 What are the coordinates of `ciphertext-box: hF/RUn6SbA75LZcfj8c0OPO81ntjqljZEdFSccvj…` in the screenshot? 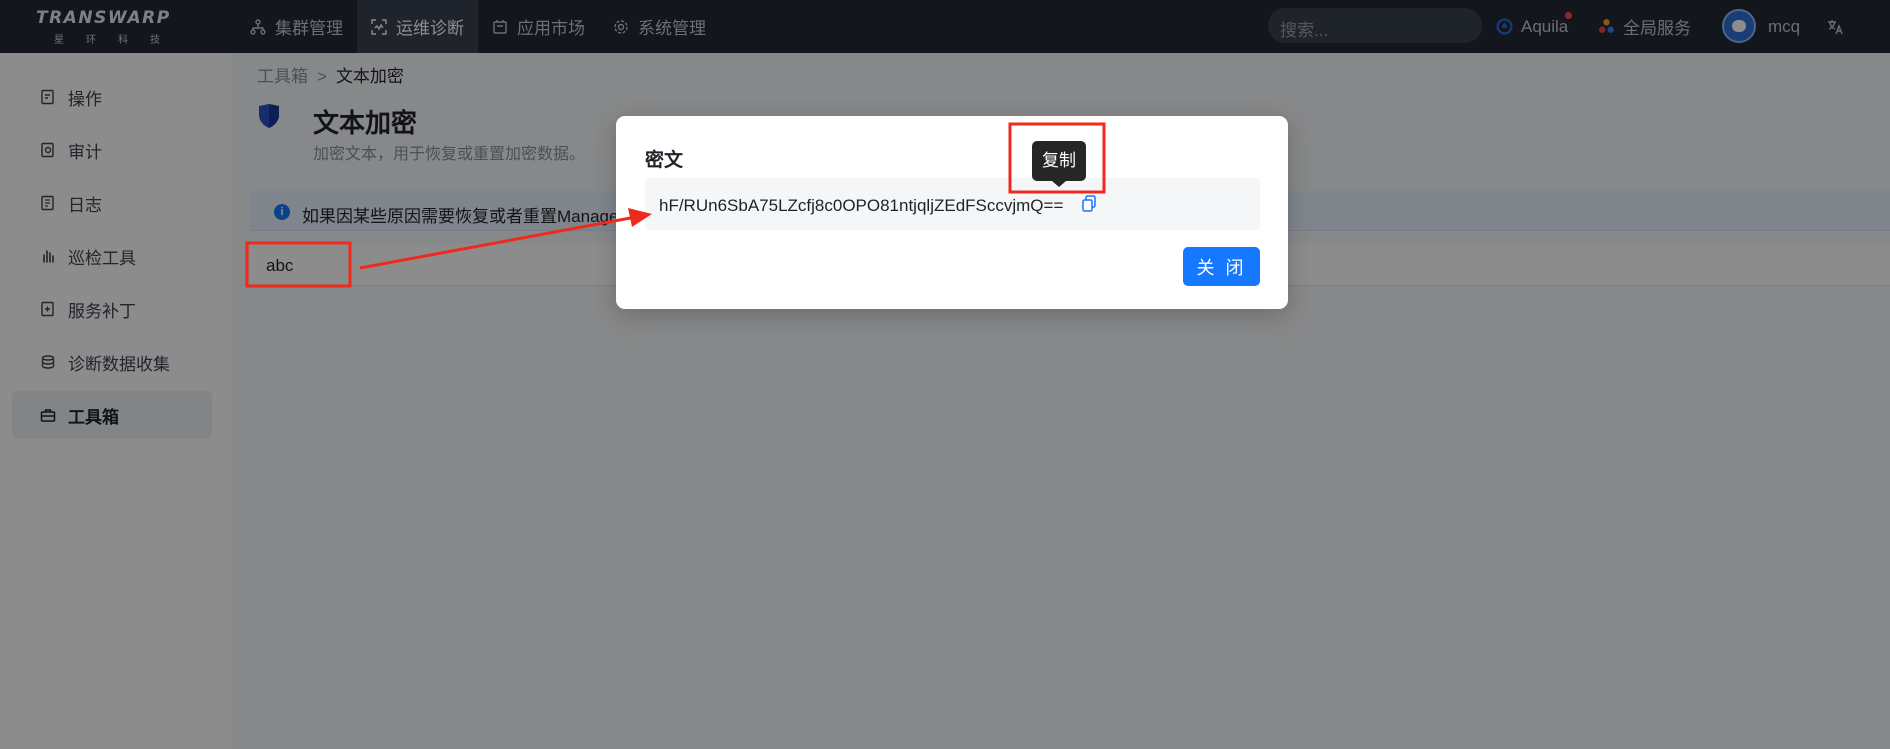 It's located at (952, 204).